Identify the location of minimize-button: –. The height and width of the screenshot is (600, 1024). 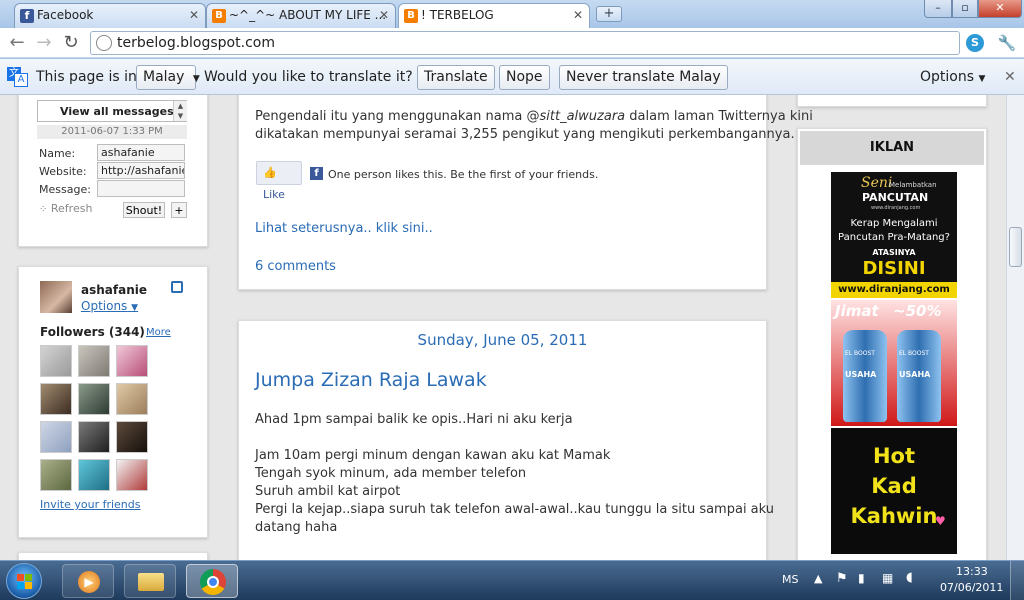
(938, 9).